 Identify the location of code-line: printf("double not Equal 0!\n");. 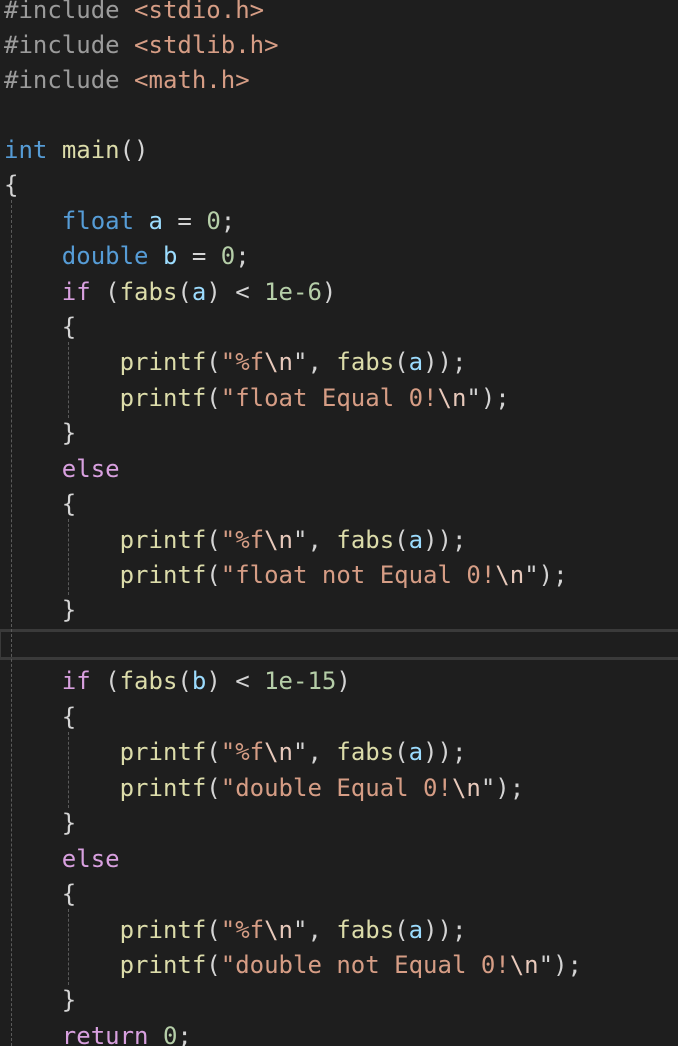
(293, 965).